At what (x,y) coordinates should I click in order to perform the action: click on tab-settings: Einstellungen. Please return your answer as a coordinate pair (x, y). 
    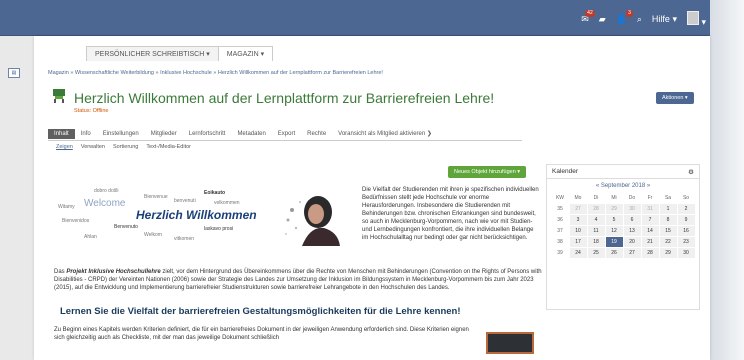
    Looking at the image, I should click on (121, 134).